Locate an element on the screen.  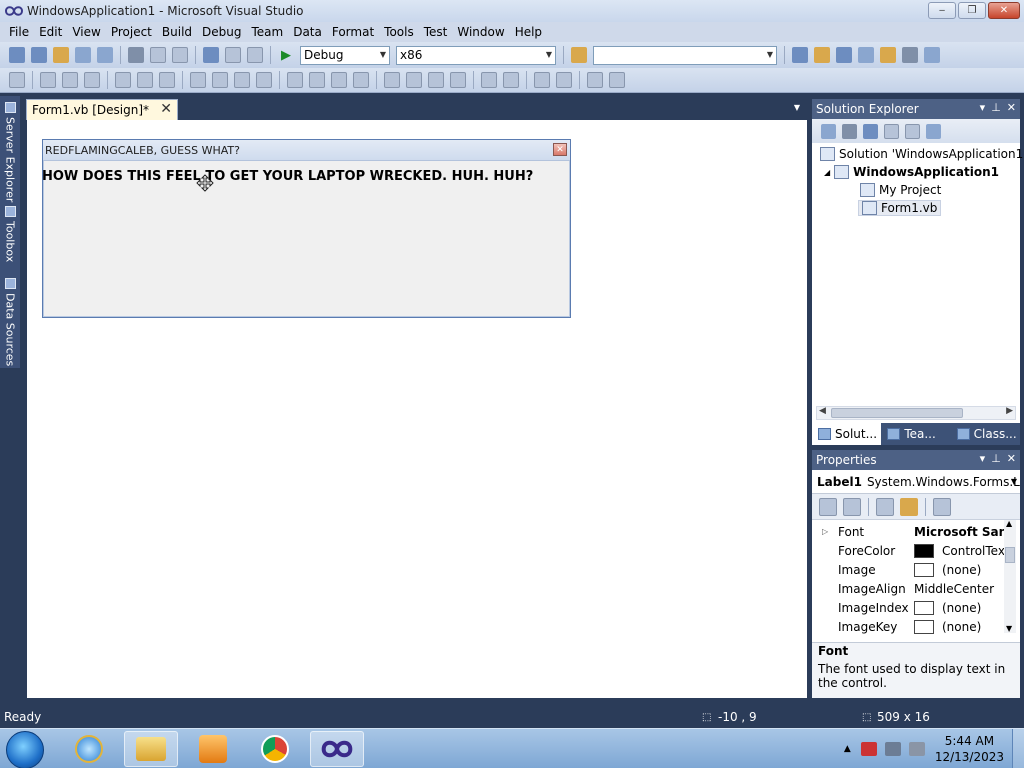
data-sources-tab: Data Sources is located at coordinates (10, 322).